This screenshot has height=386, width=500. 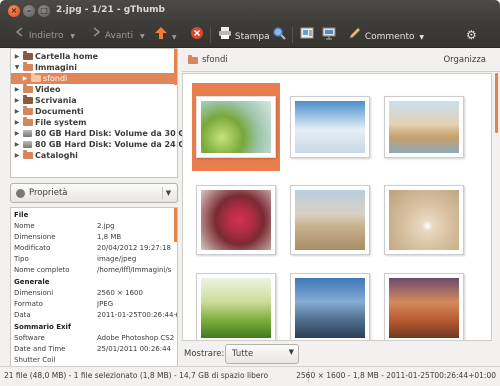 I want to click on tree-item-volume-30: ▶ 80 GB Hard Disk: Volume da 30 GB, so click(x=101, y=133).